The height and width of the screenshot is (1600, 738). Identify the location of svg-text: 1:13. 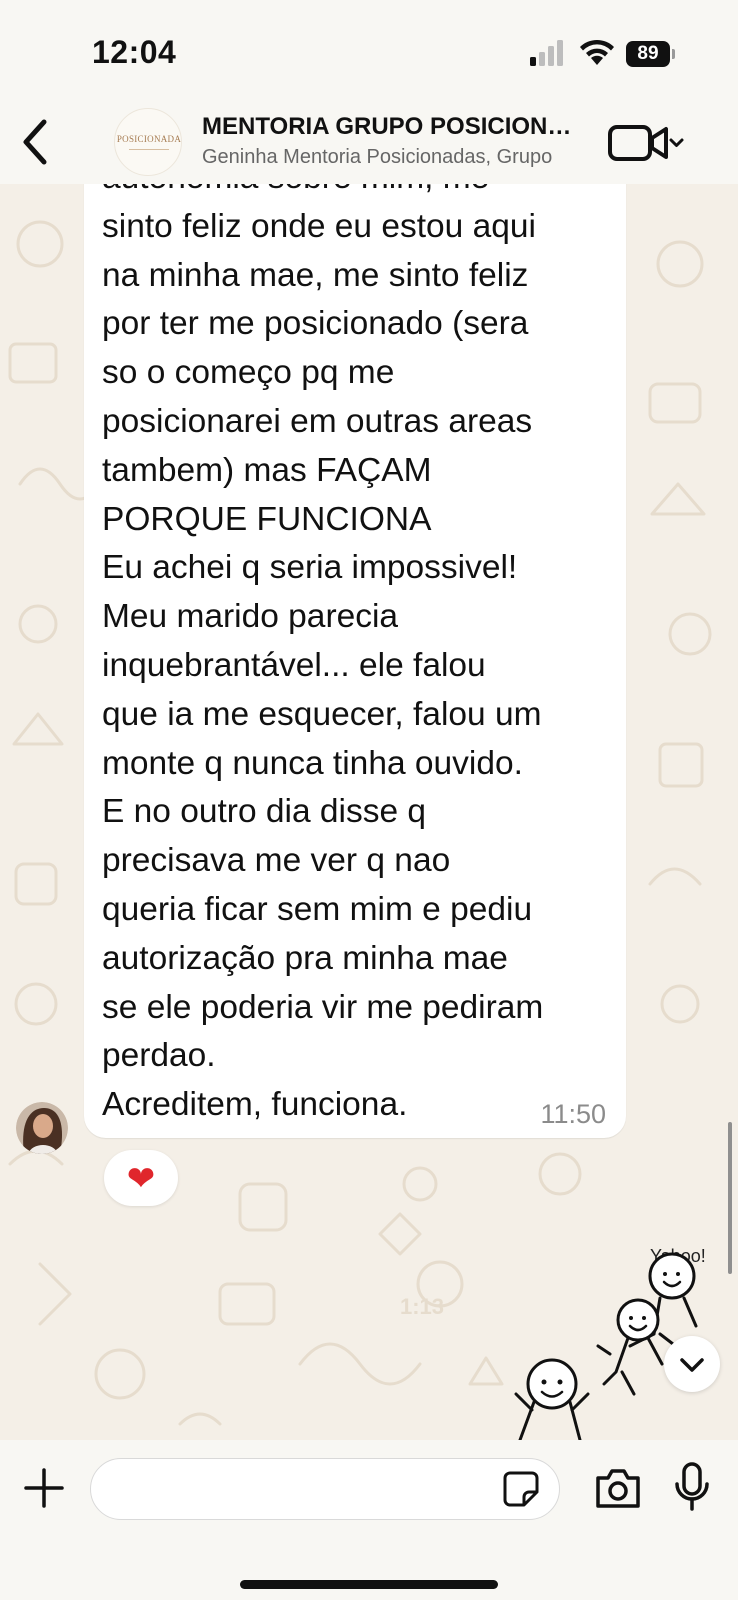
(422, 1306).